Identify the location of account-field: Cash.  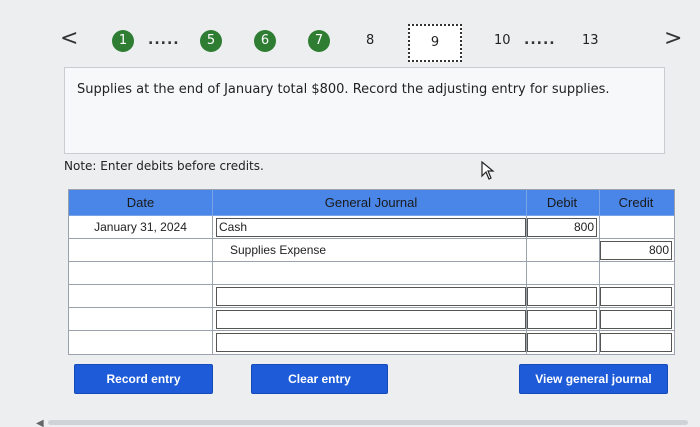
(371, 227).